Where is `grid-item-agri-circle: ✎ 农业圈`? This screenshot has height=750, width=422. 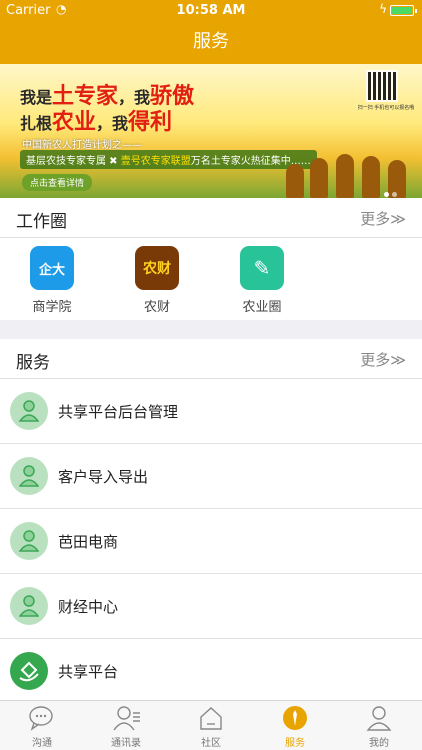 grid-item-agri-circle: ✎ 农业圈 is located at coordinates (262, 280).